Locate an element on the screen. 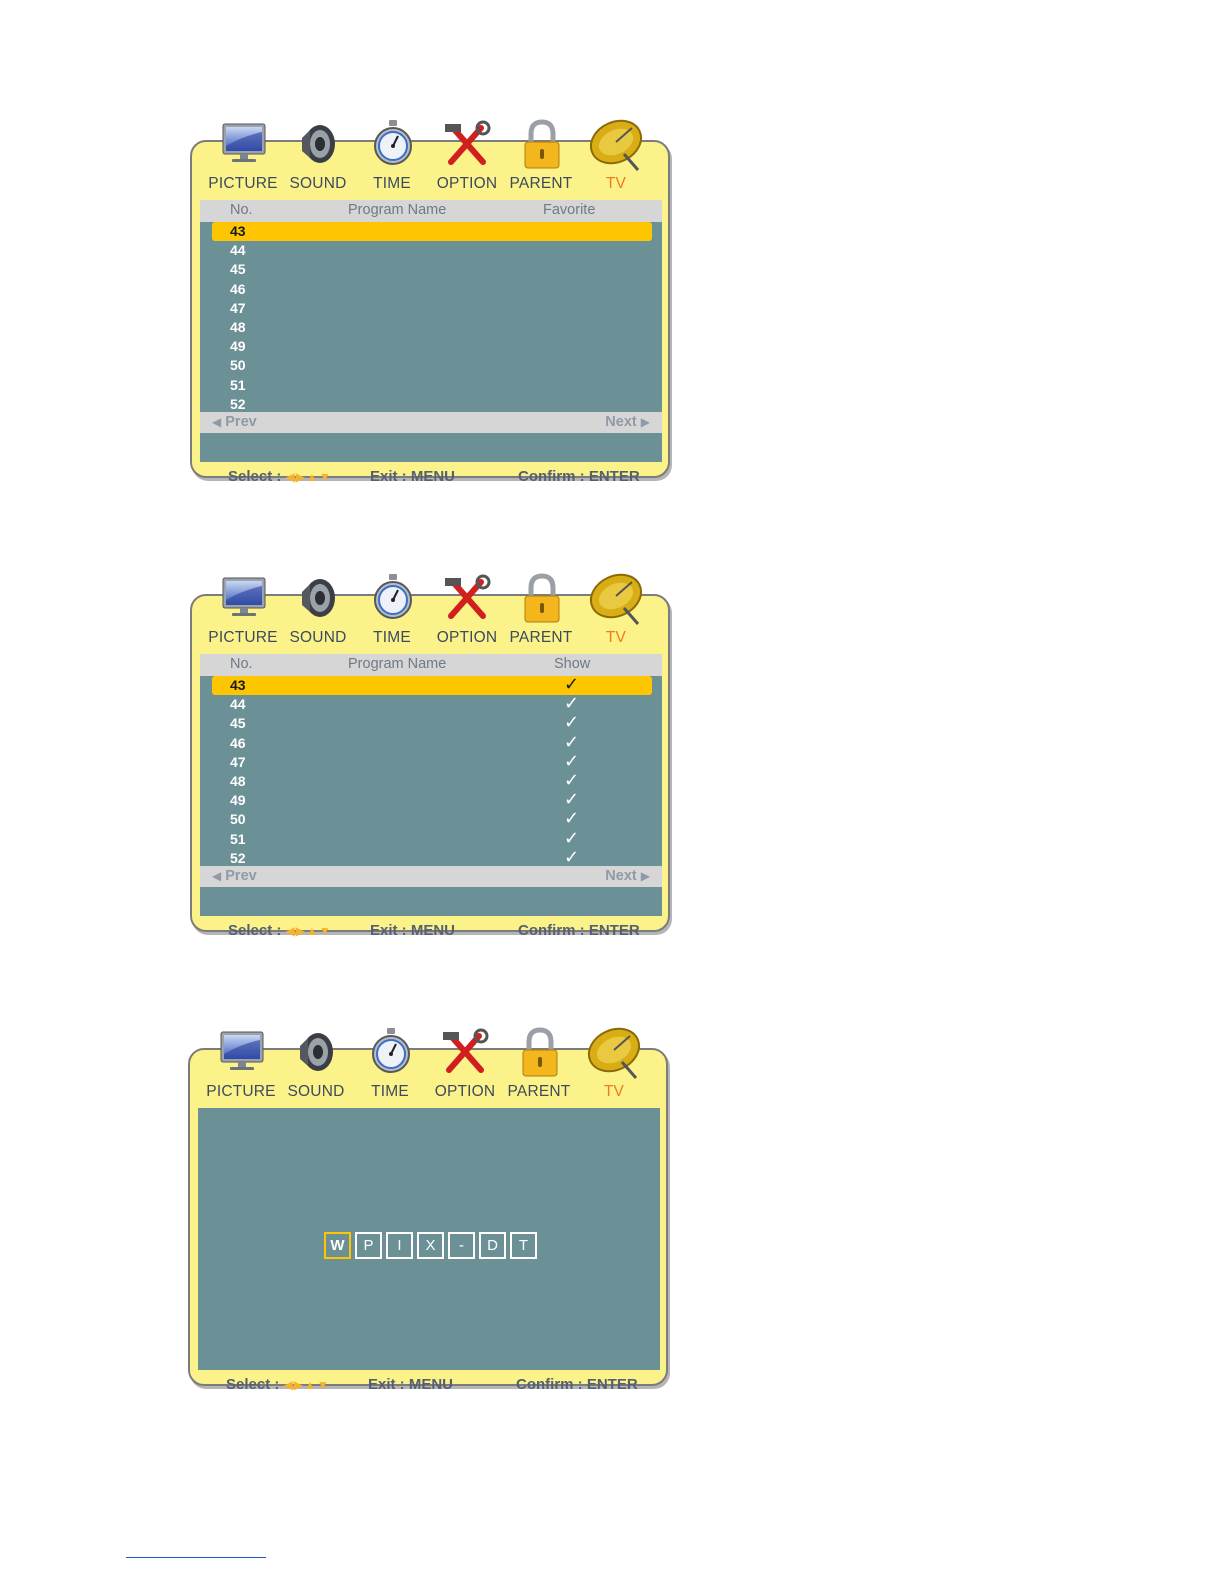  name-char-box: T is located at coordinates (523, 1245).